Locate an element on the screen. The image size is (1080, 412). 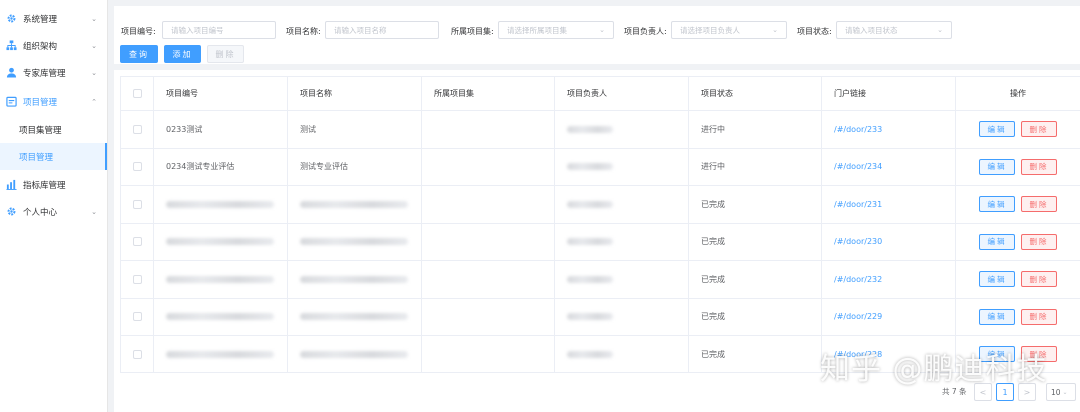
page-size-select: 10 ⌄ is located at coordinates (1061, 392).